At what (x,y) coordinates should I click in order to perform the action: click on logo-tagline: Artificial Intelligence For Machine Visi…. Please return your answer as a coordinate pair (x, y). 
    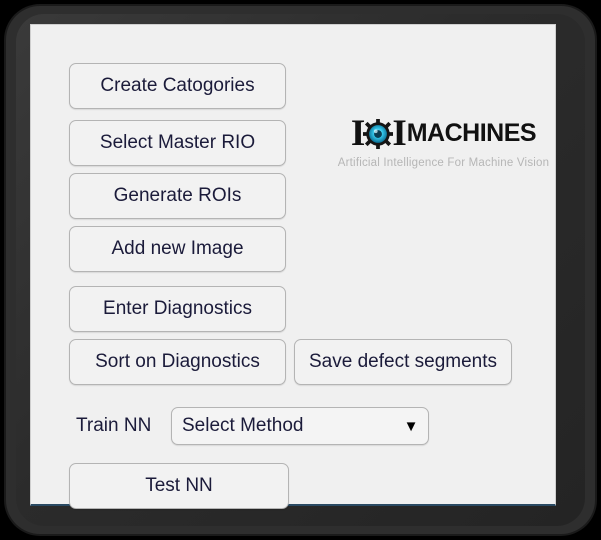
    Looking at the image, I should click on (443, 163).